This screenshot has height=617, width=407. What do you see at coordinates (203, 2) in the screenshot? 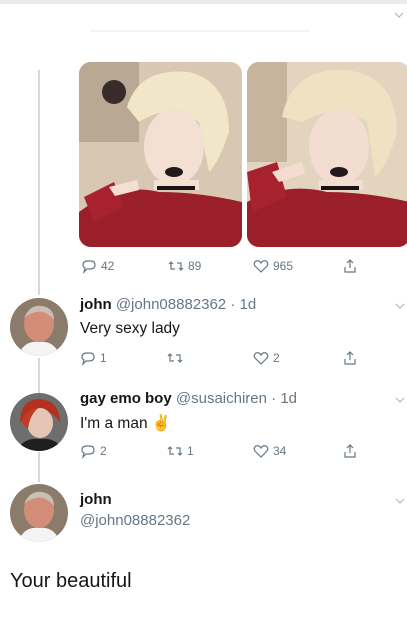
I see `top-edge` at bounding box center [203, 2].